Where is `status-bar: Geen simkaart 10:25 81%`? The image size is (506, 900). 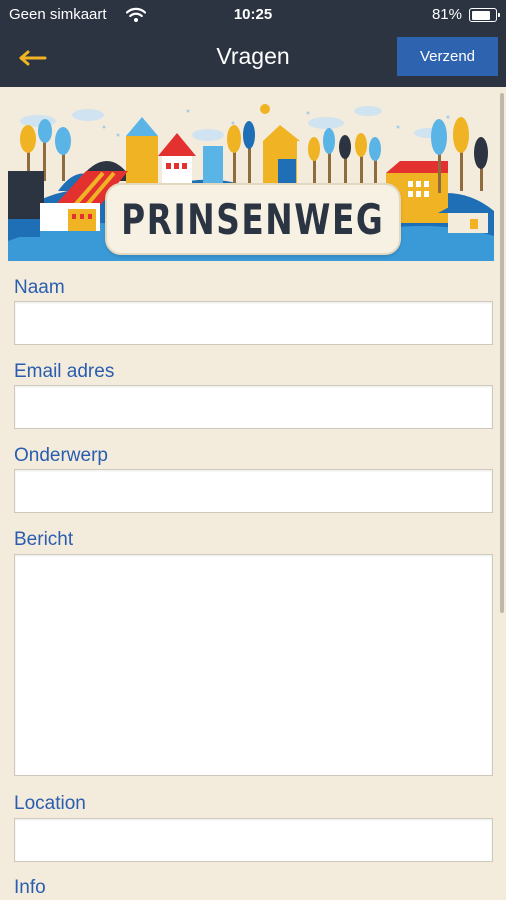
status-bar: Geen simkaart 10:25 81% is located at coordinates (253, 15).